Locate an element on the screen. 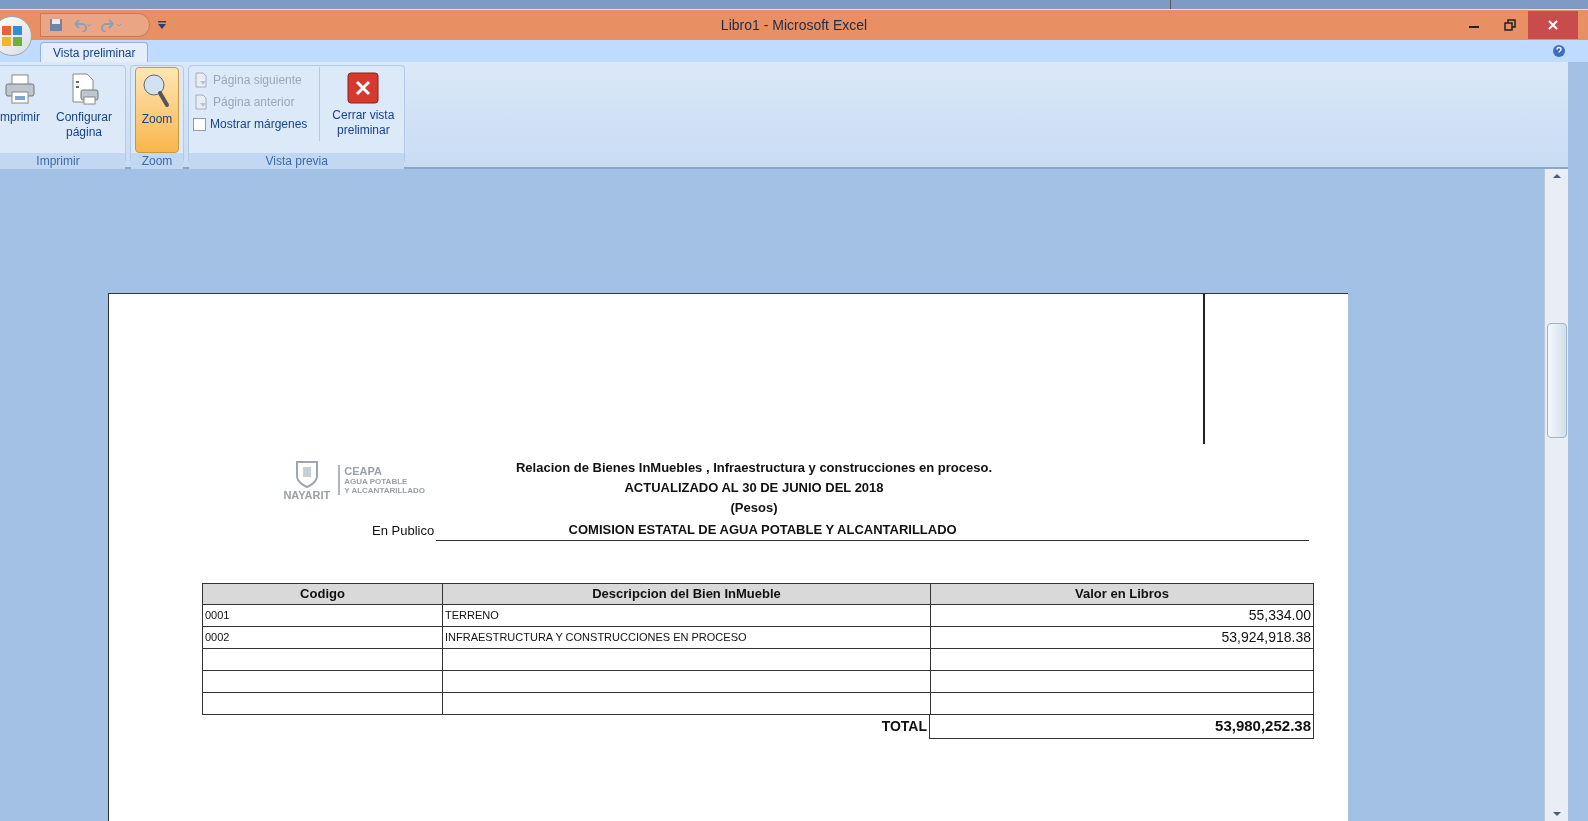  printer-icon is located at coordinates (20, 89).